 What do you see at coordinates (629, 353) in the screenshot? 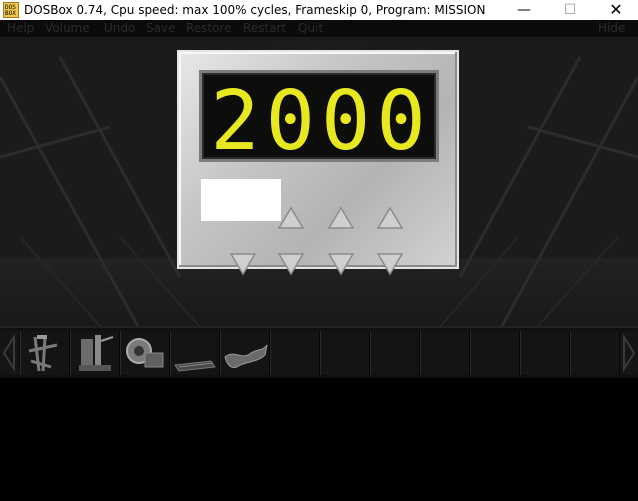
I see `inventory-right-arrow-icon` at bounding box center [629, 353].